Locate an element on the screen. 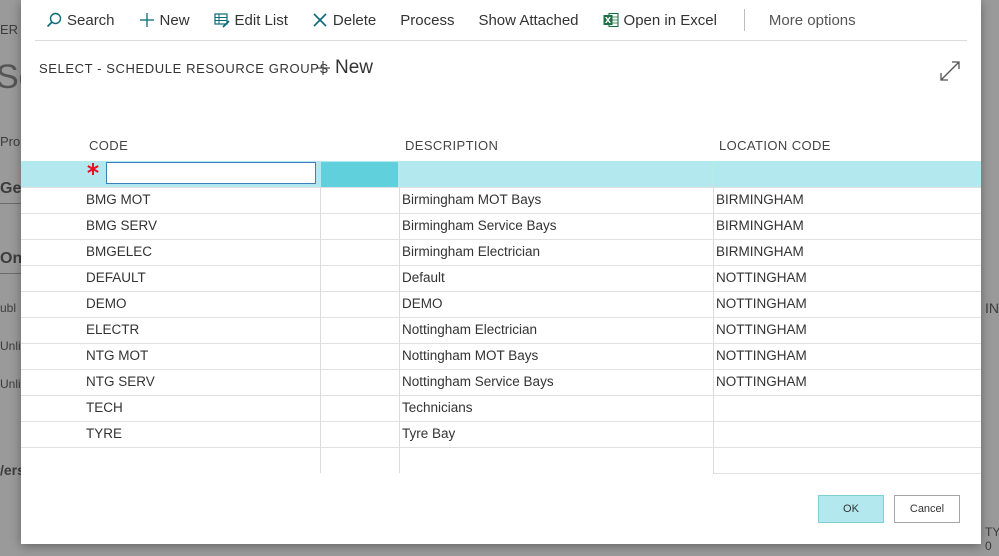  more-options-button: More options is located at coordinates (813, 20).